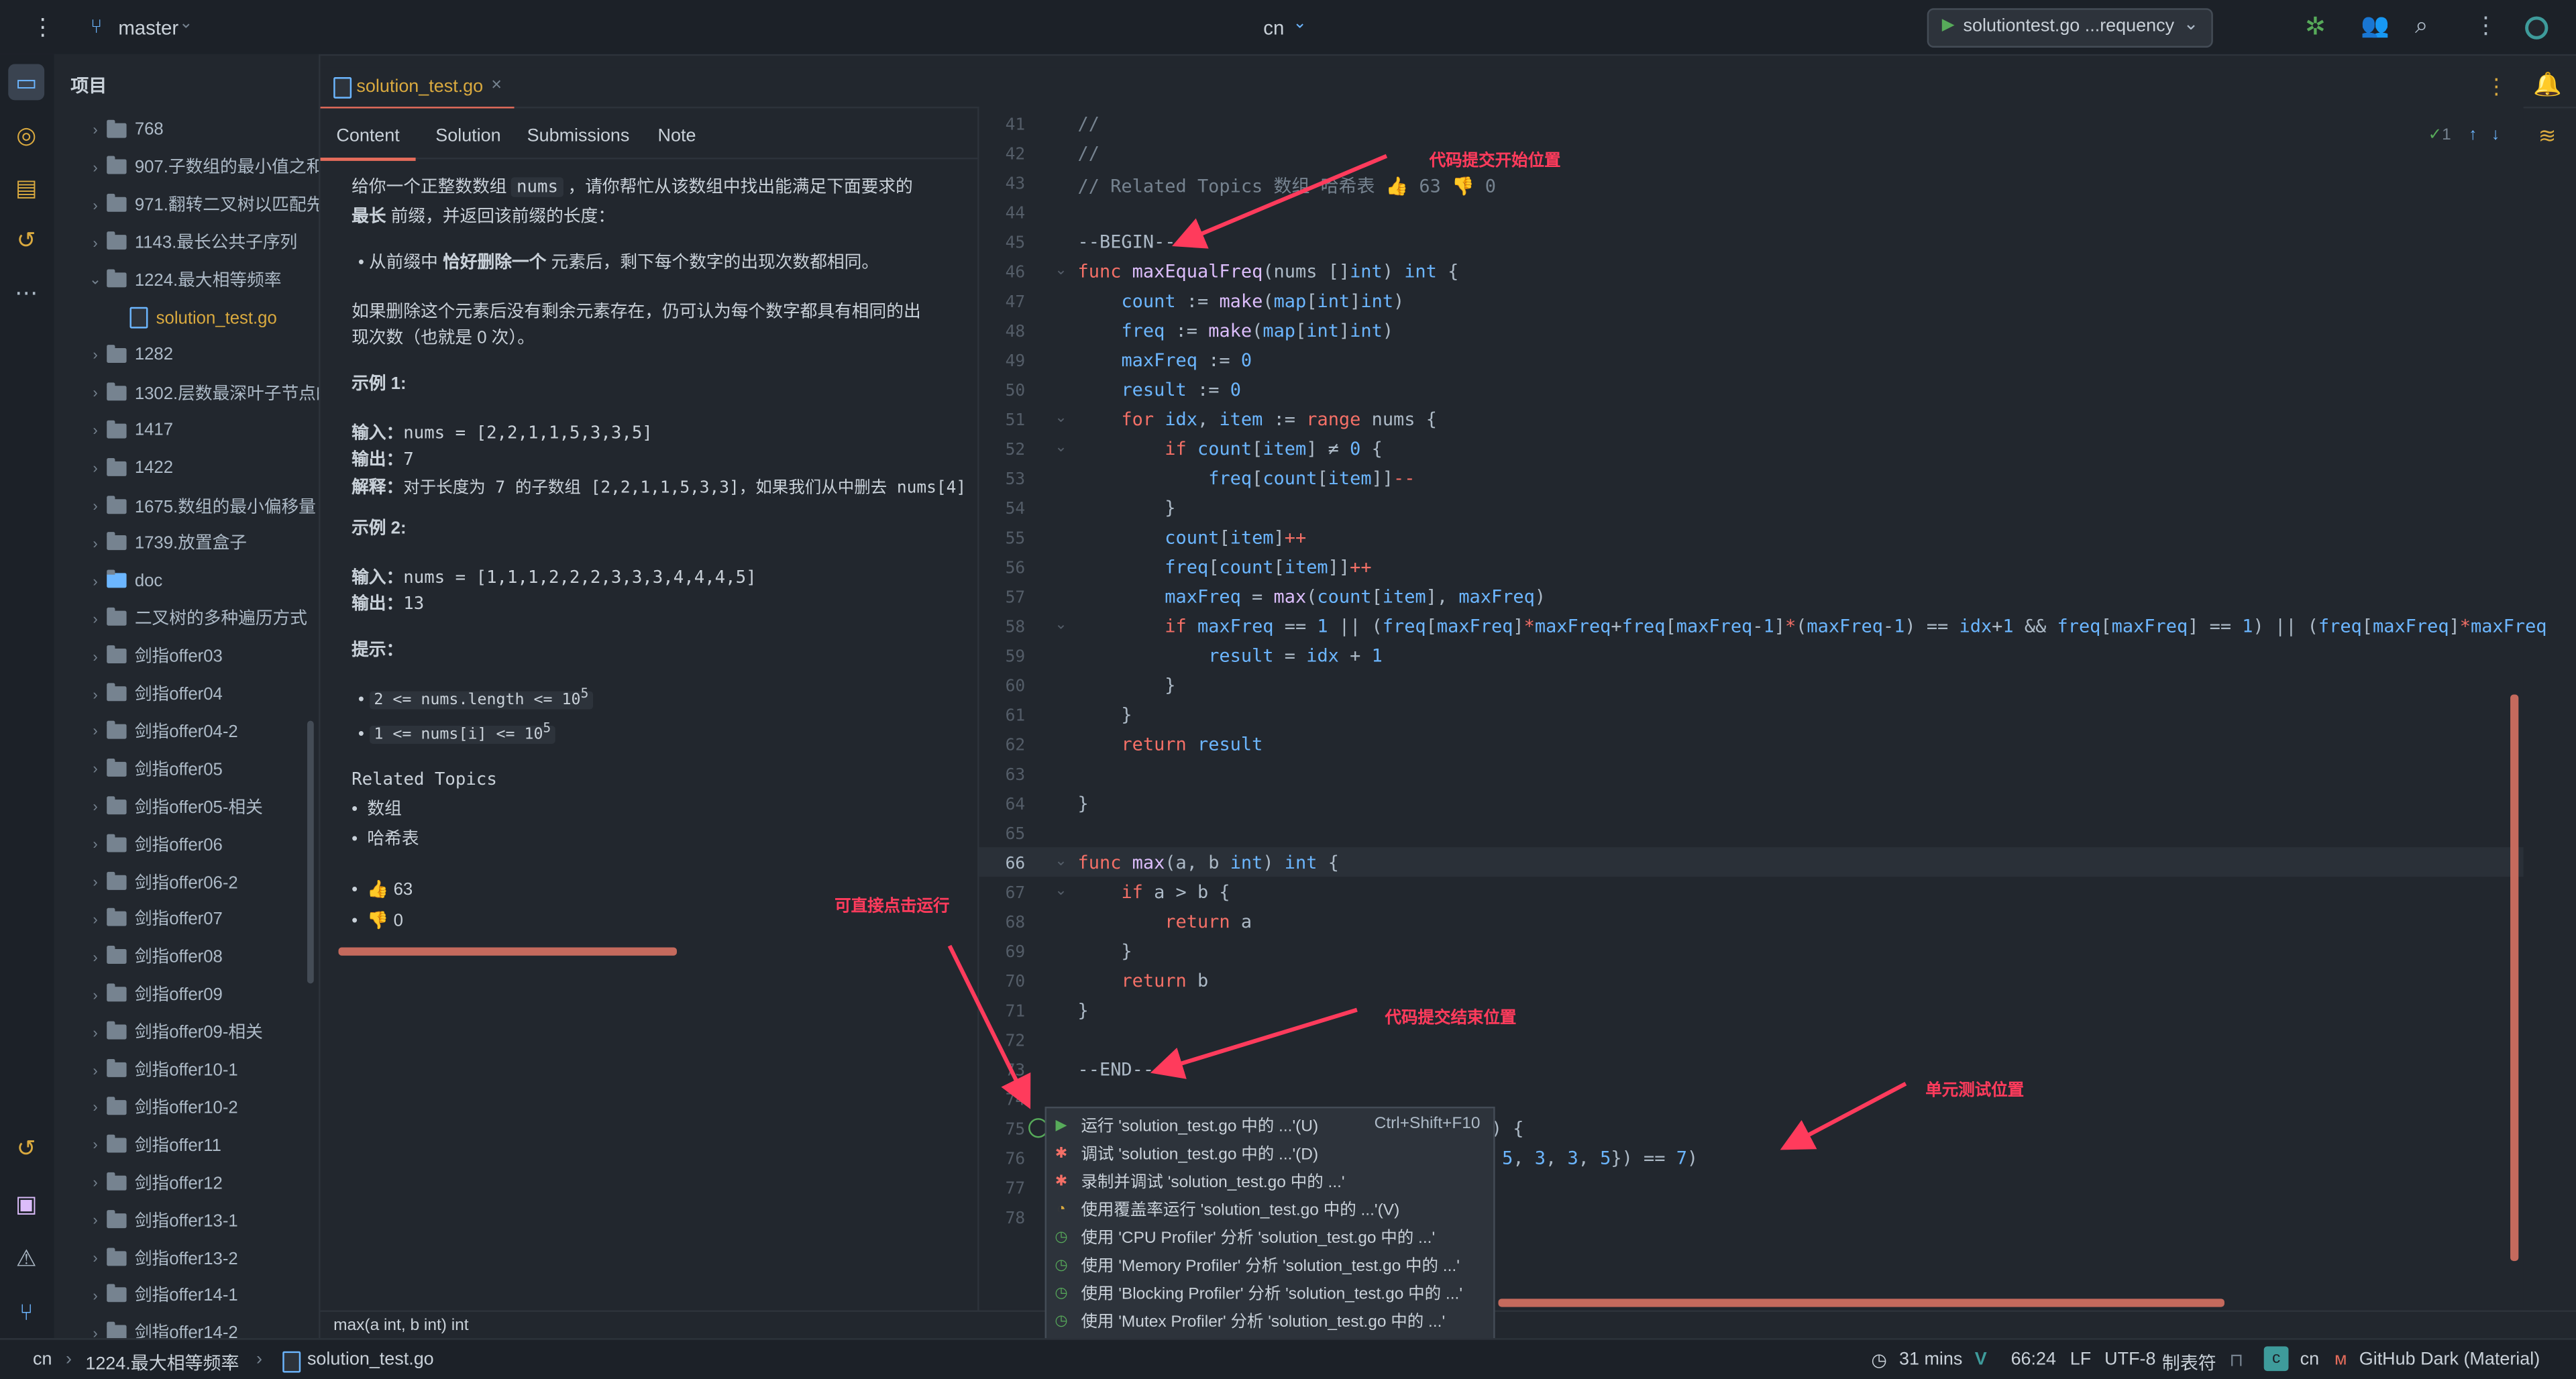  Describe the element at coordinates (2236, 1360) in the screenshot. I see `lock-icon: ⊓` at that location.